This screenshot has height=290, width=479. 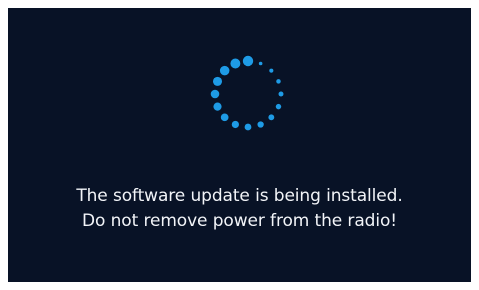 I want to click on update-status-text: The software update is being installed., so click(x=239, y=196).